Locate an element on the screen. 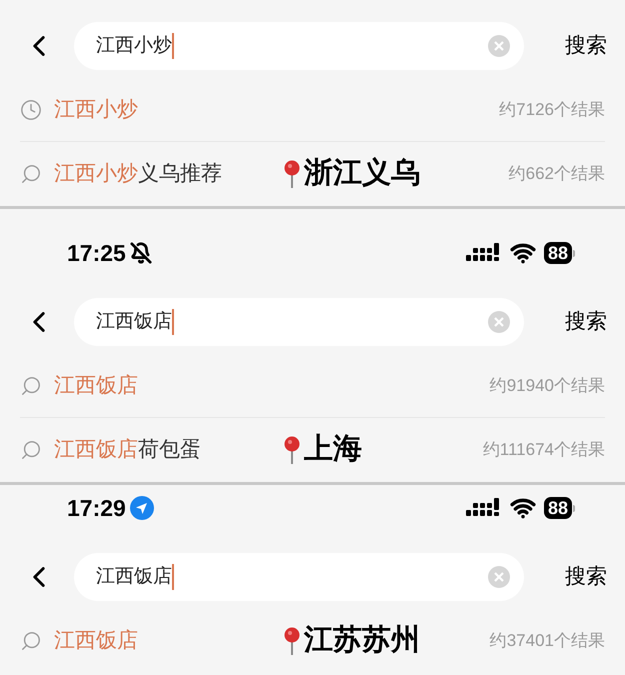  result-count: 约37401个结果 is located at coordinates (547, 641).